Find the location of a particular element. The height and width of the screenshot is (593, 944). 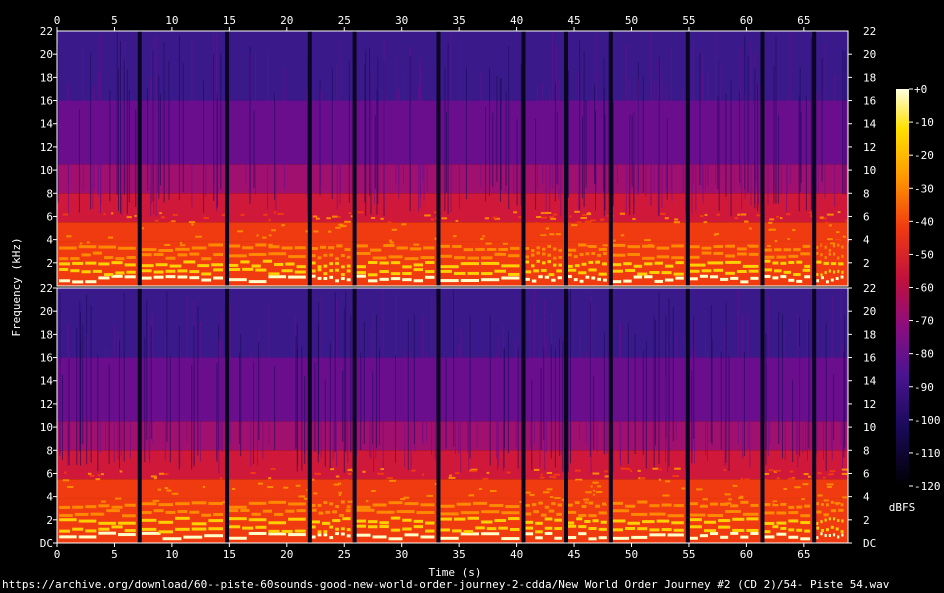

x-tick-label-bottom: 50 is located at coordinates (631, 554).